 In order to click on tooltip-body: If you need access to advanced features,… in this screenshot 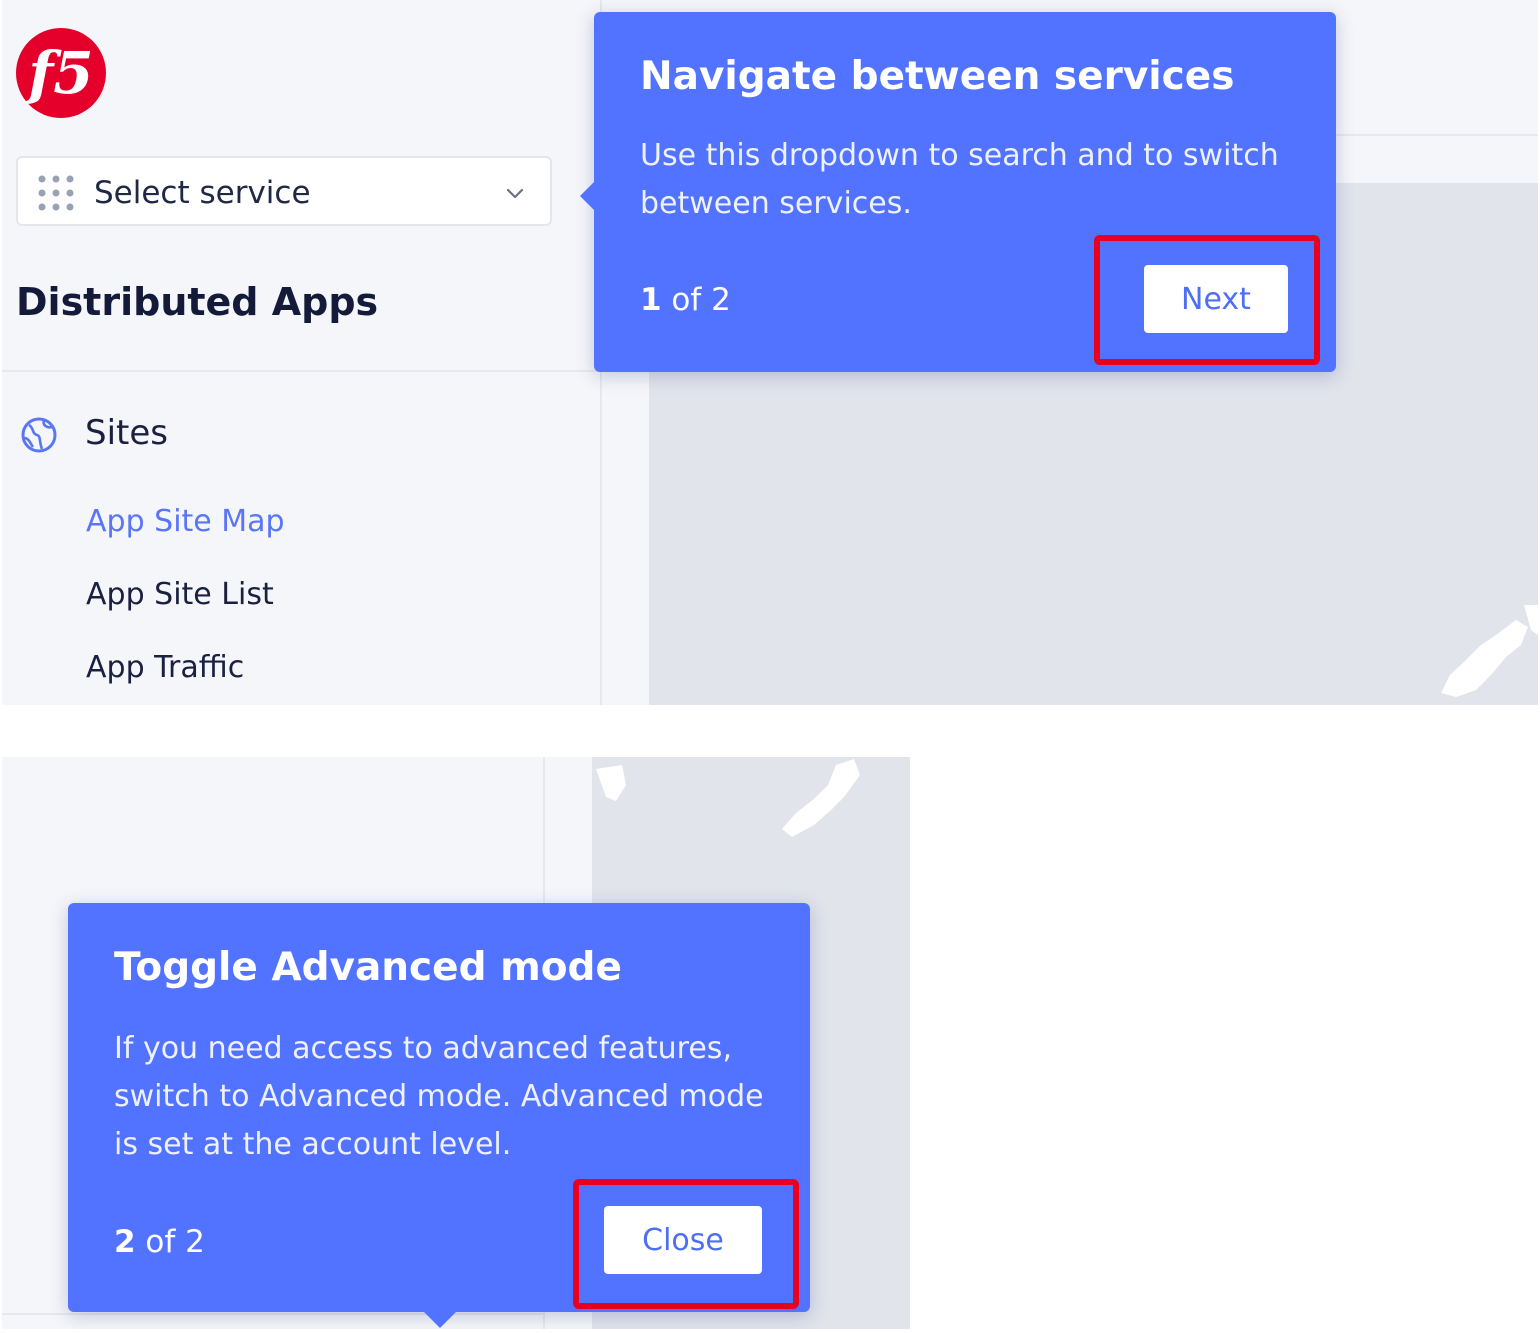, I will do `click(439, 1096)`.